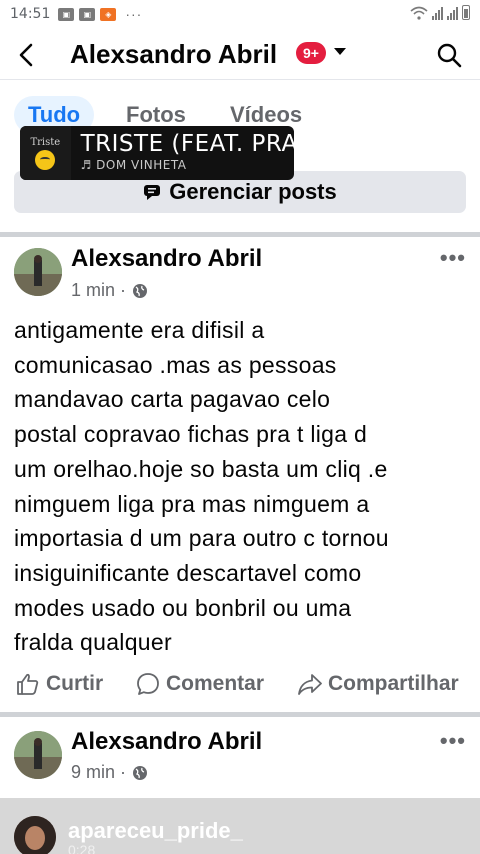 Image resolution: width=480 pixels, height=854 pixels. I want to click on post-text-line: um orelhao.hoje so basta um cliq .e, so click(201, 468).